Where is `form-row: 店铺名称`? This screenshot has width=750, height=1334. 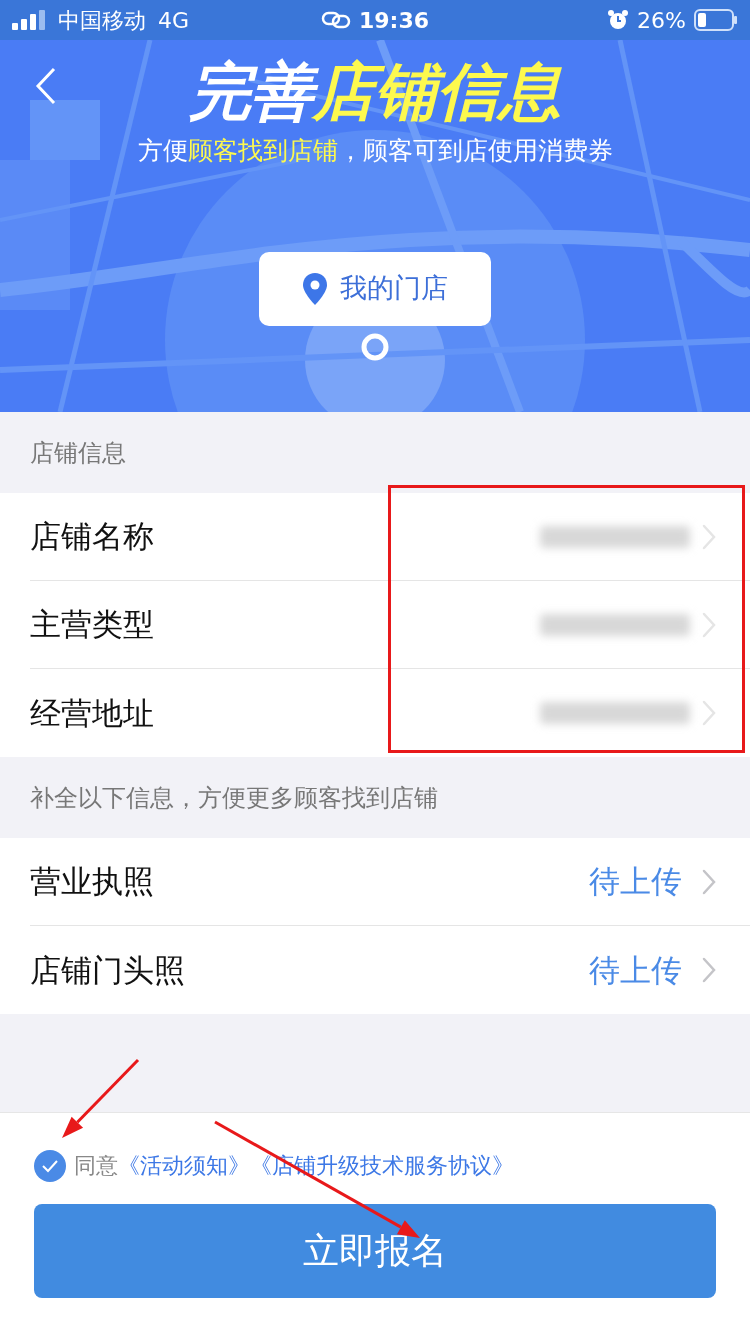 form-row: 店铺名称 is located at coordinates (390, 537).